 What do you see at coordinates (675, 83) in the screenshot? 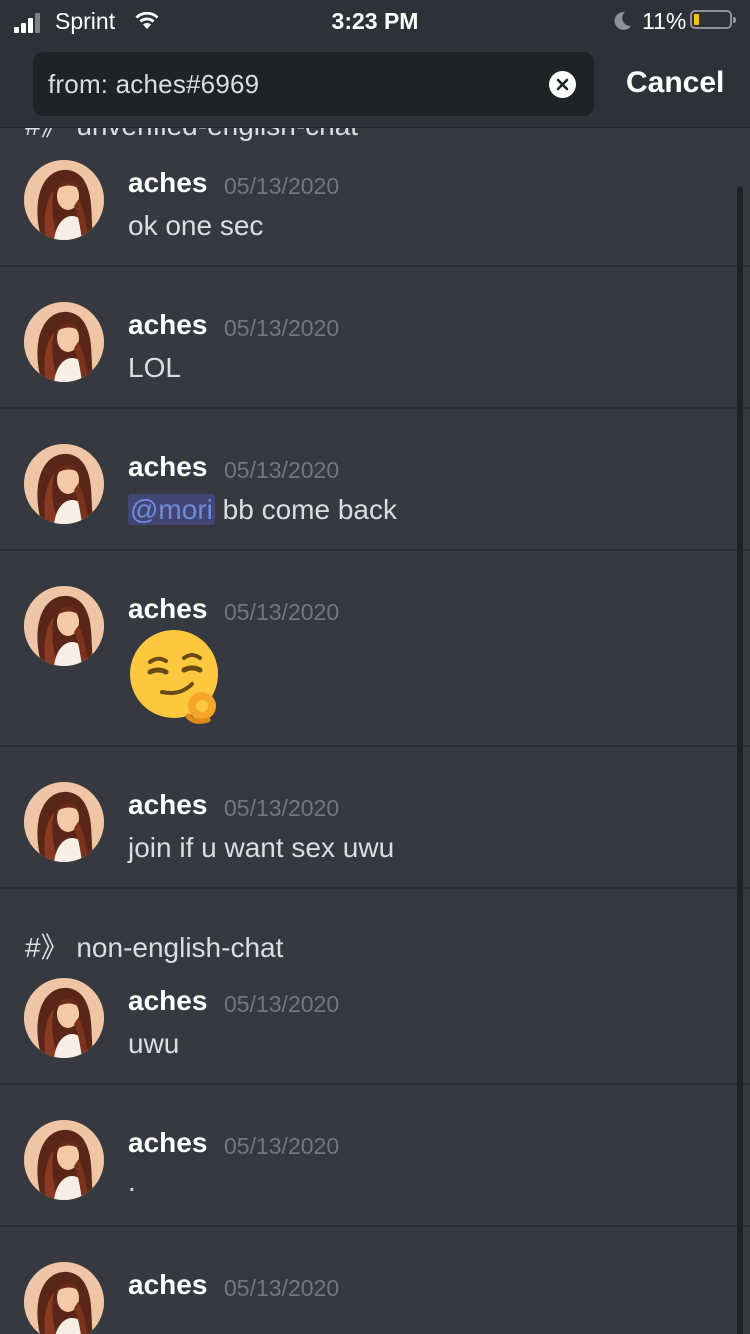
I see `cancel-button: Cancel` at bounding box center [675, 83].